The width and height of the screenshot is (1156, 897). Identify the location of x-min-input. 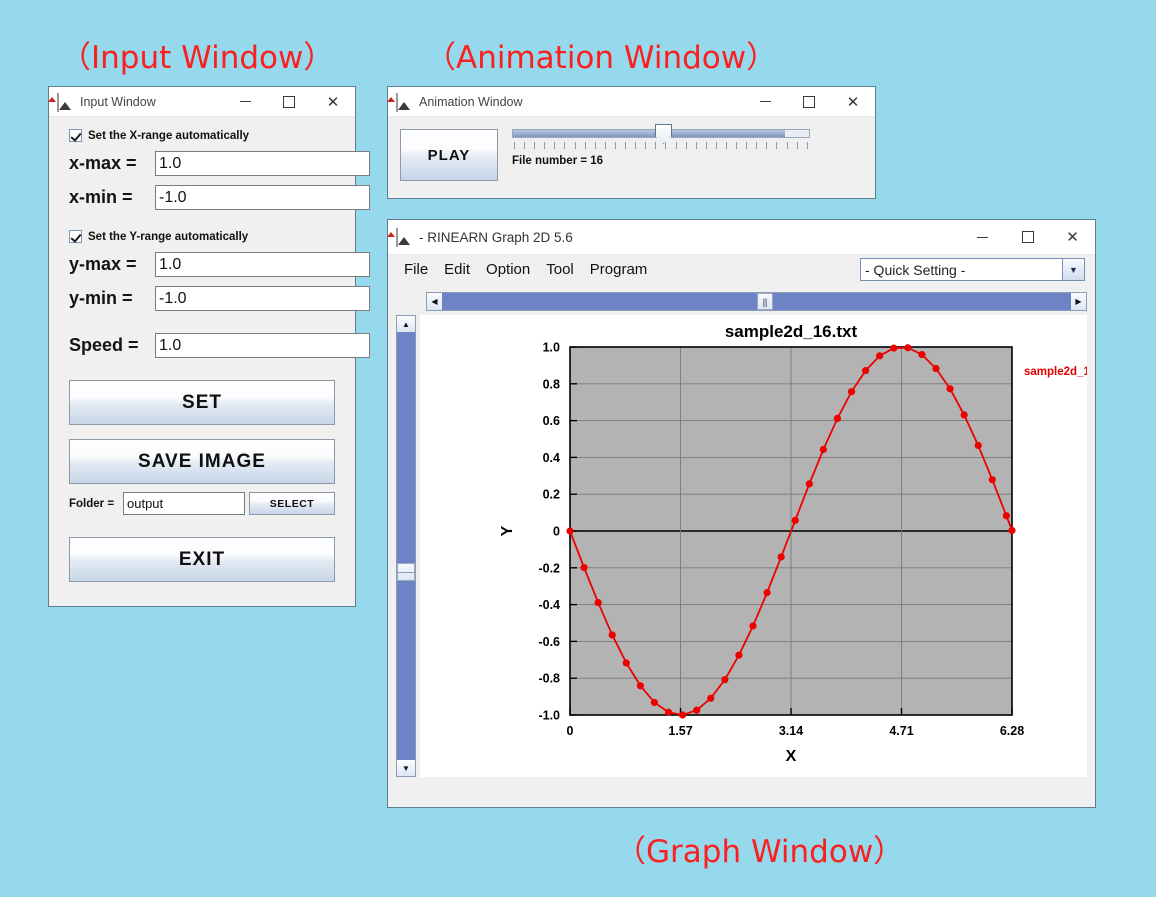
(262, 197).